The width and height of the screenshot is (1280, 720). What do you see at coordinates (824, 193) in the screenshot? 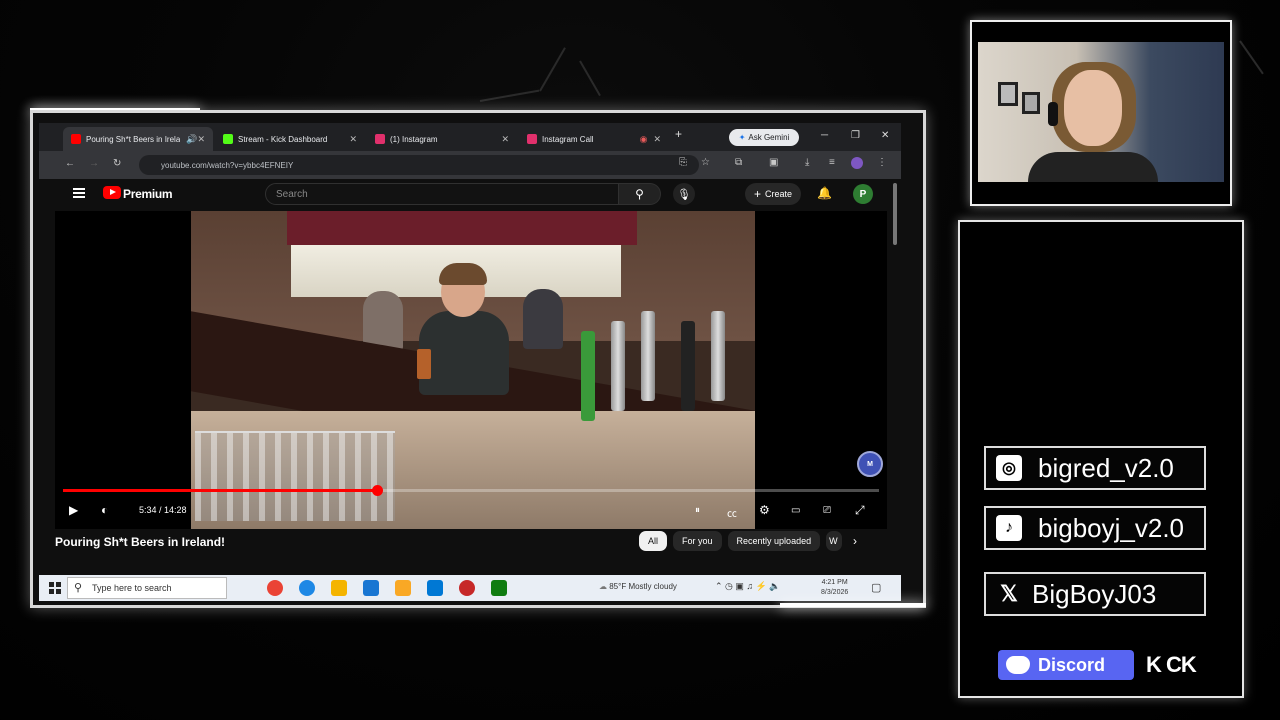
I see `notifications-bell-icon: 🔔` at bounding box center [824, 193].